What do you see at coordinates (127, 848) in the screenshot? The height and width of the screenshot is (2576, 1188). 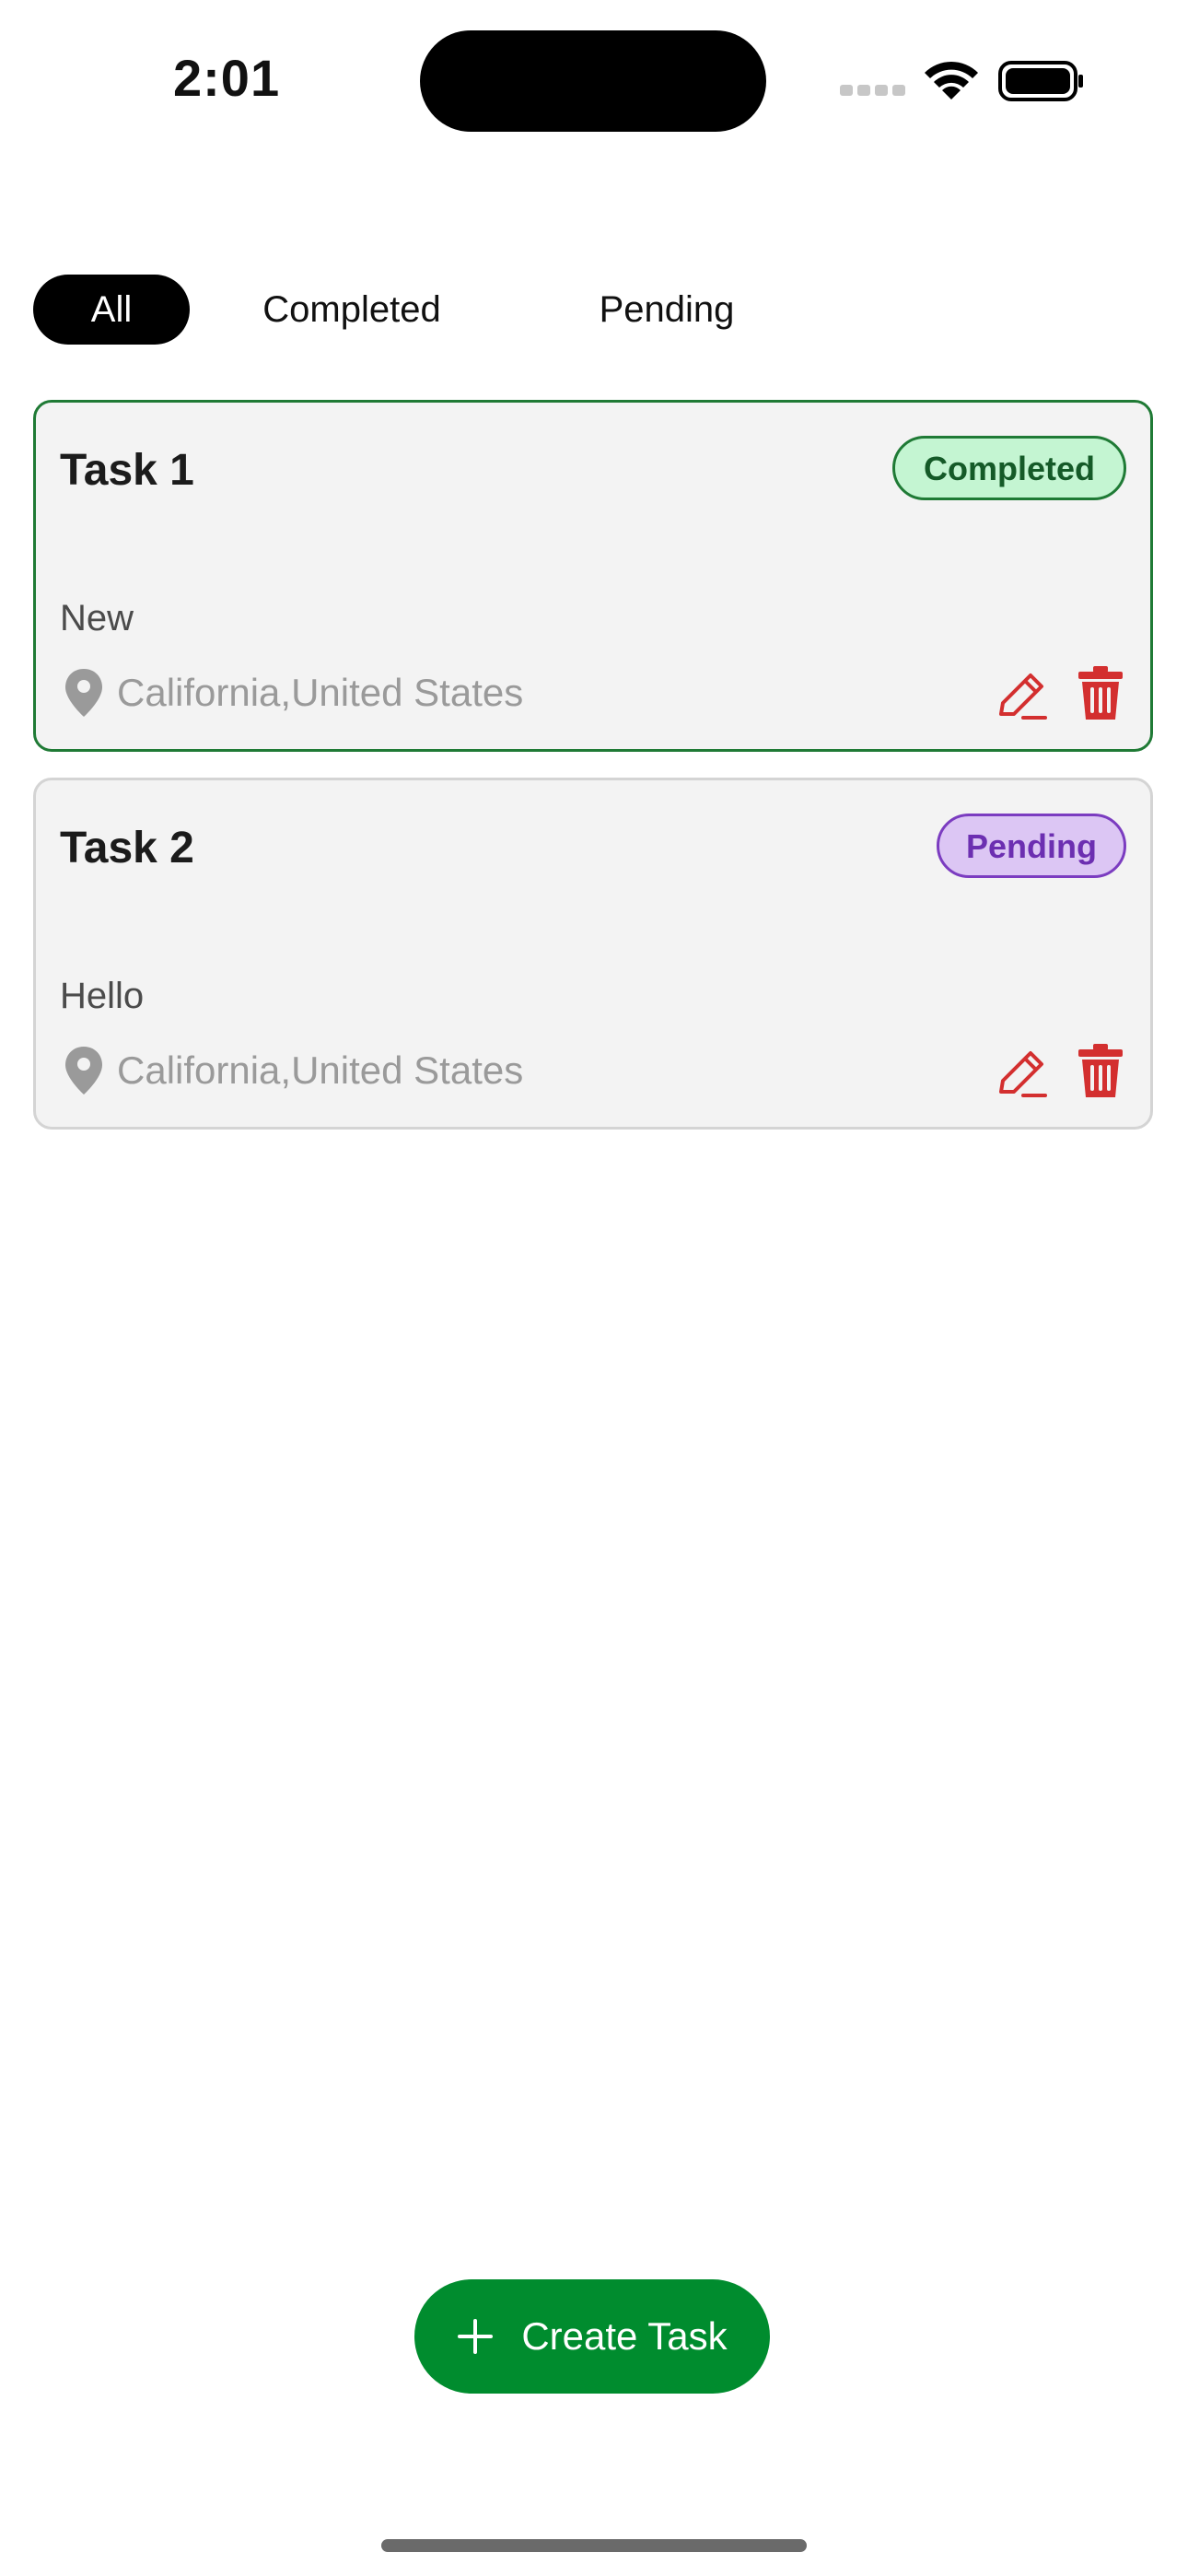 I see `task-title: Task 2` at bounding box center [127, 848].